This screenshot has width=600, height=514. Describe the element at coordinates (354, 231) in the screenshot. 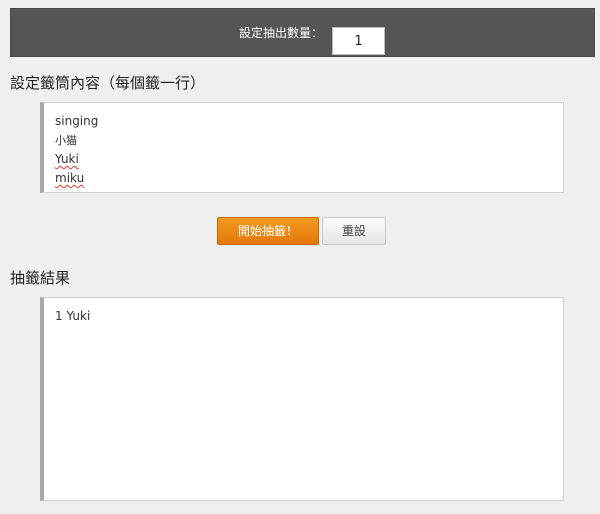

I see `reset-button: 重設` at that location.